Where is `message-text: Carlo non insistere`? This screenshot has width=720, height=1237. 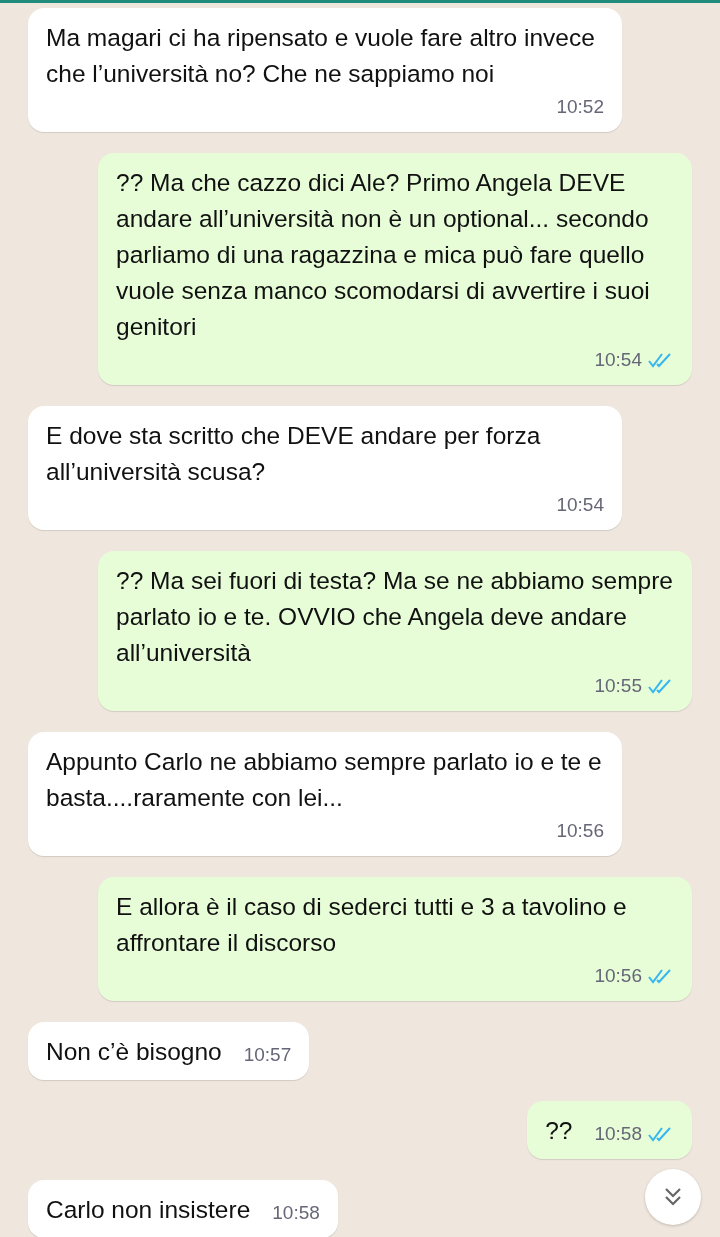
message-text: Carlo non insistere is located at coordinates (148, 1210).